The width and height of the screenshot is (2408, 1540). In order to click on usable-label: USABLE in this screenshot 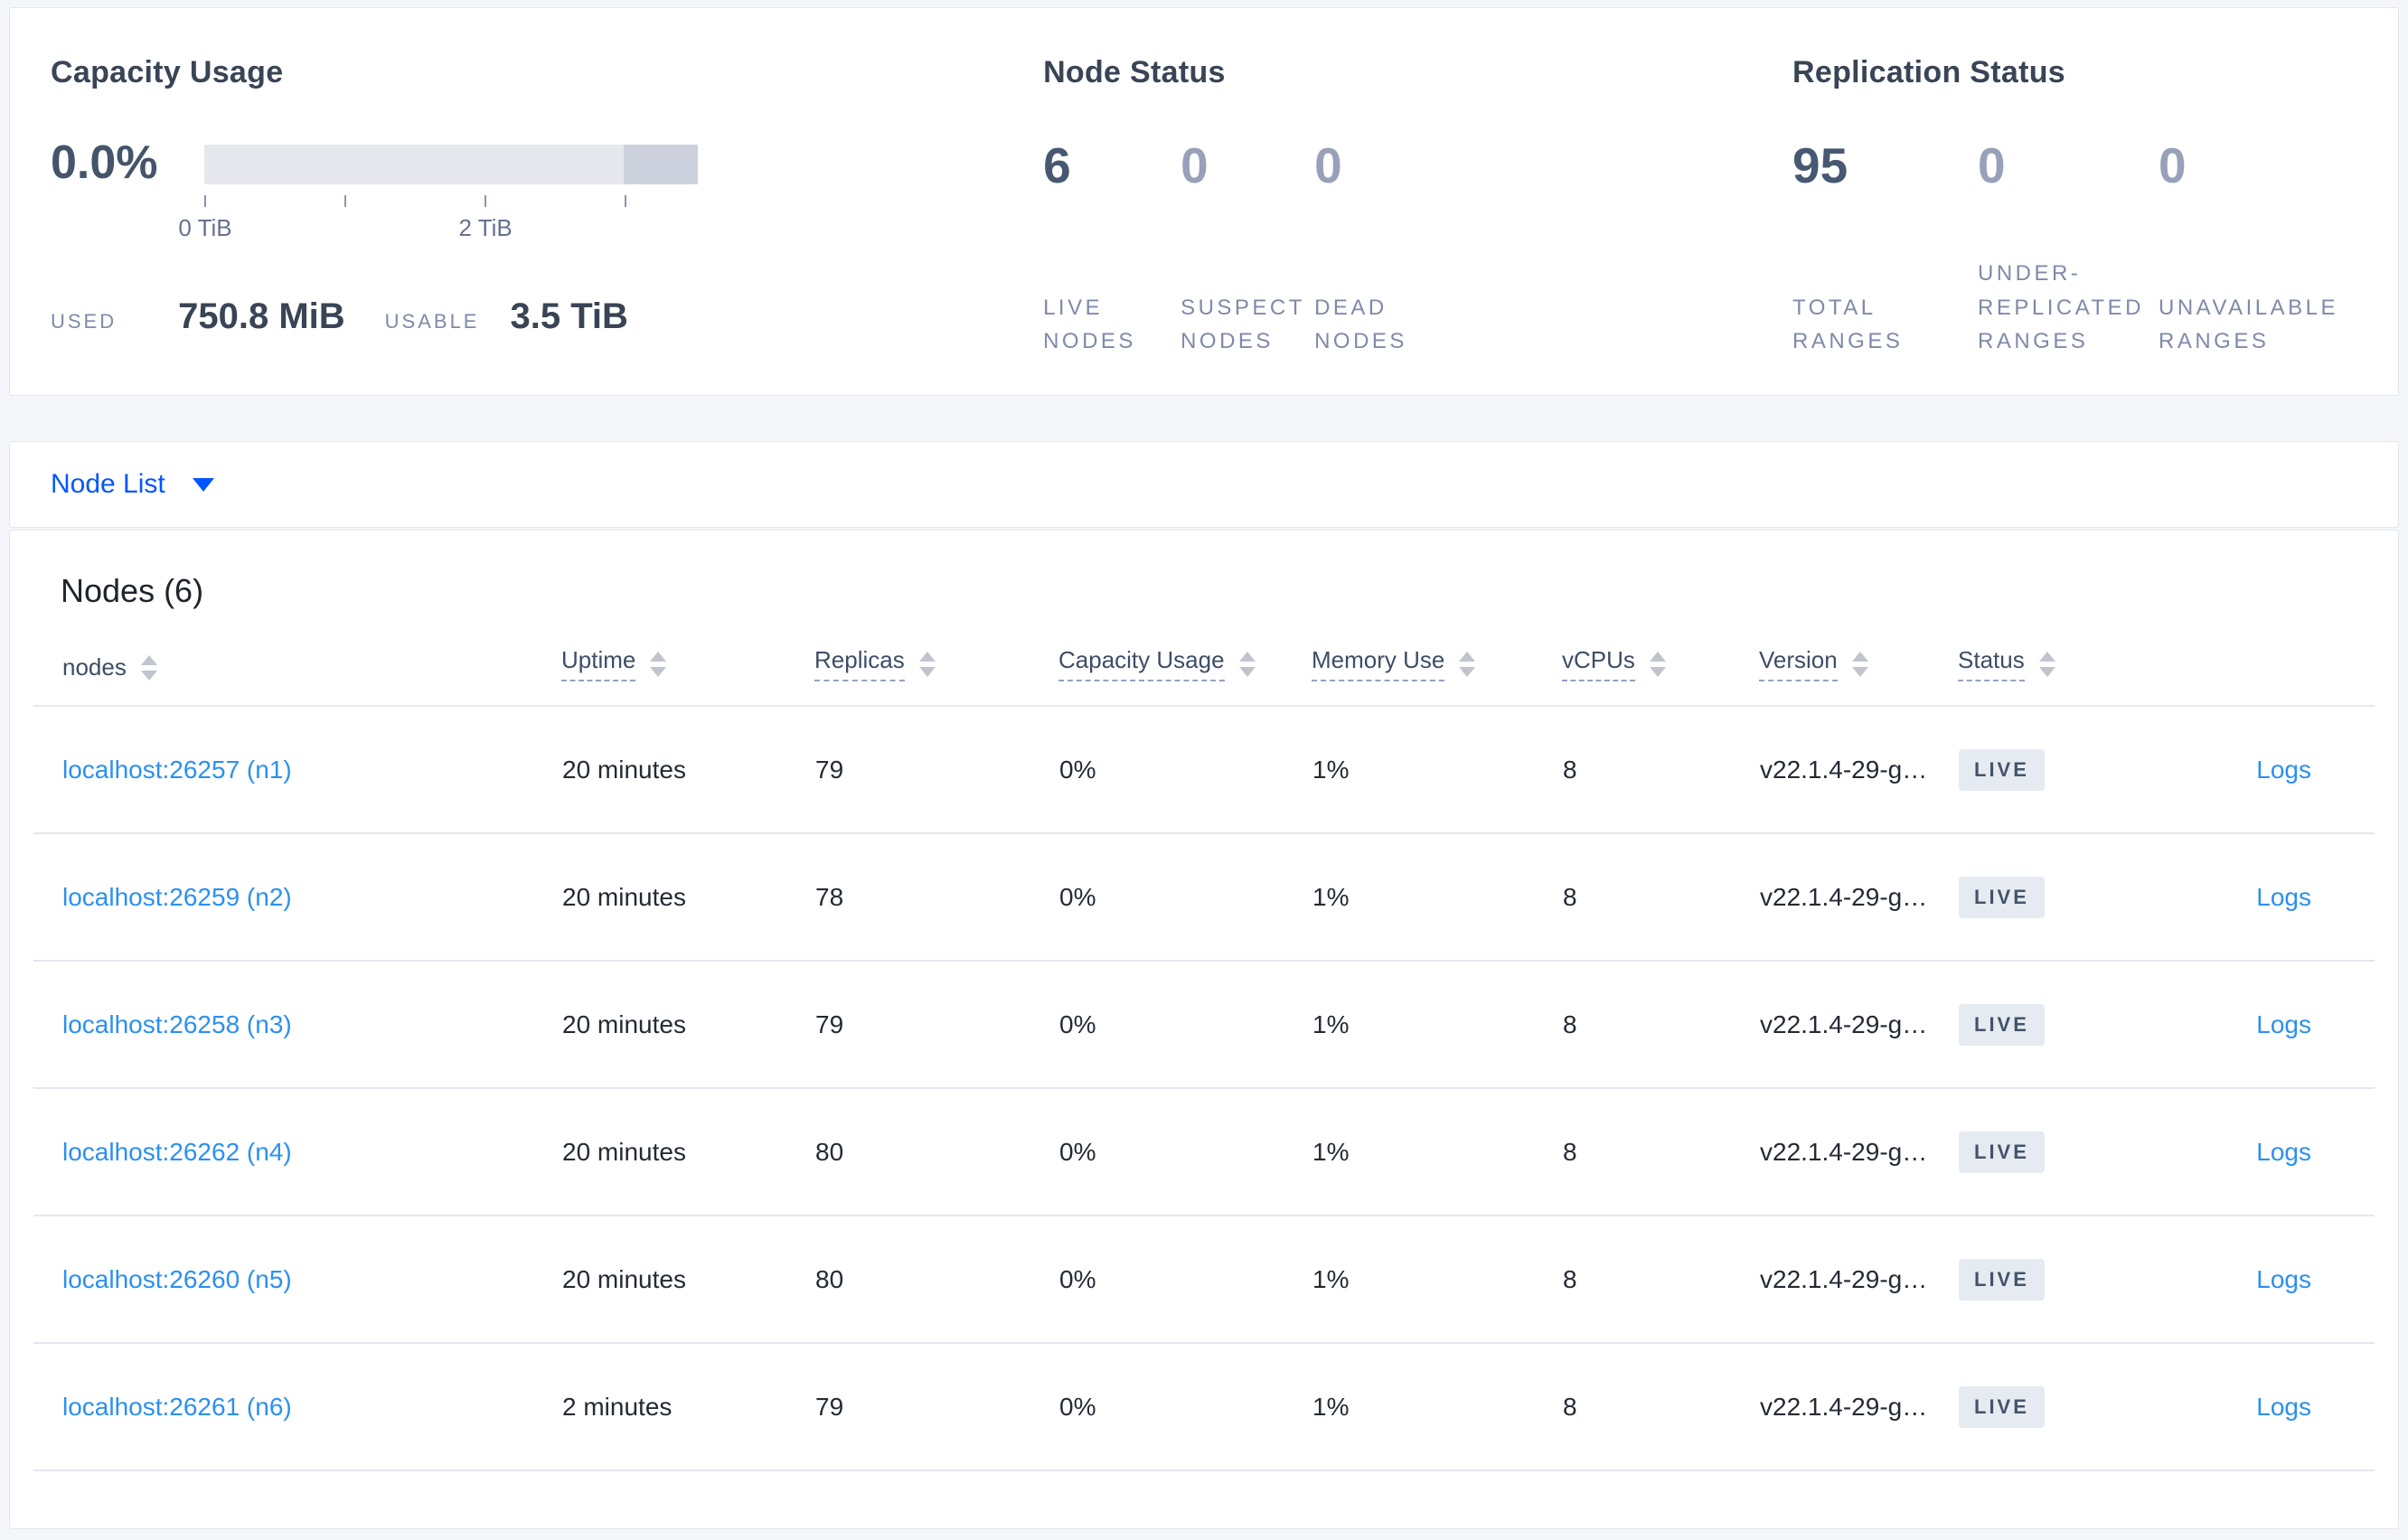, I will do `click(432, 321)`.